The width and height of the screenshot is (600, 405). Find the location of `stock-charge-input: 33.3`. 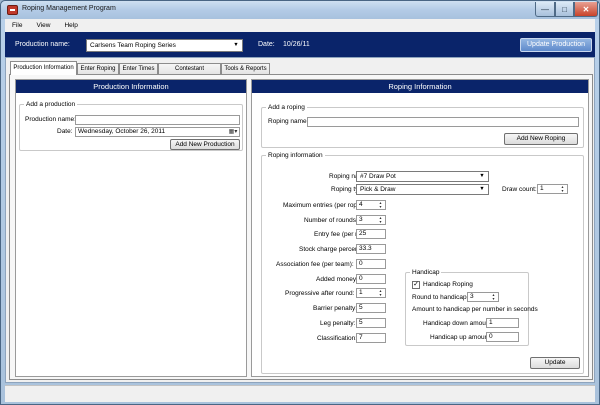

stock-charge-input: 33.3 is located at coordinates (371, 249).